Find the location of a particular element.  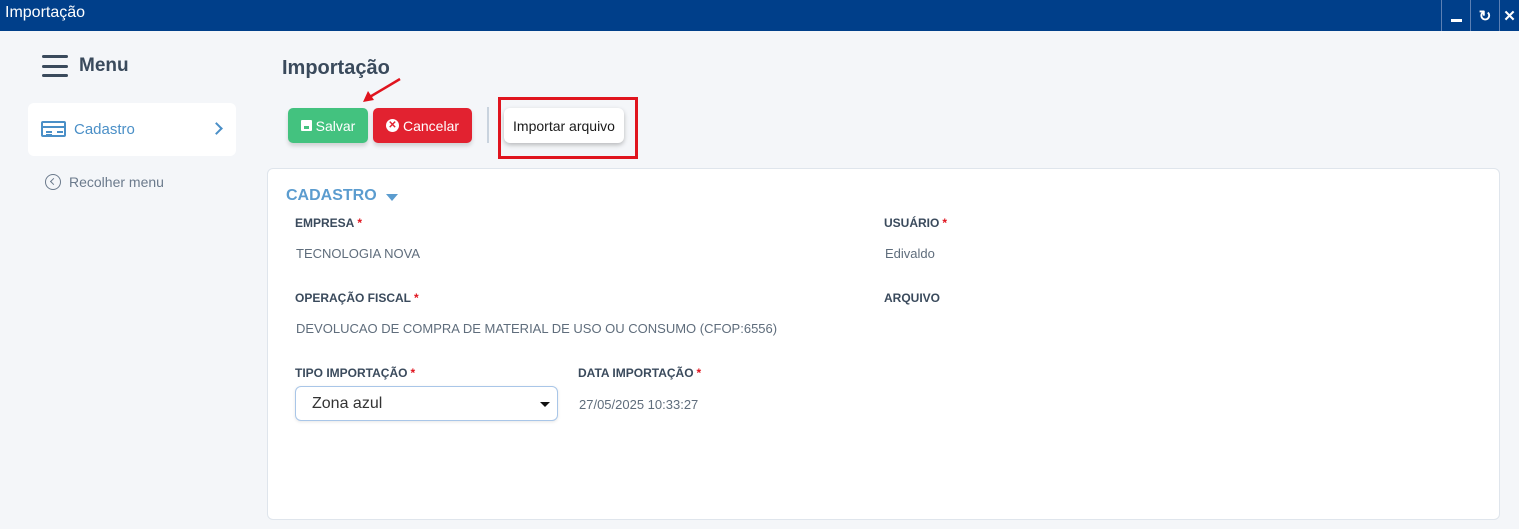

close-button: ✕ is located at coordinates (1509, 15).